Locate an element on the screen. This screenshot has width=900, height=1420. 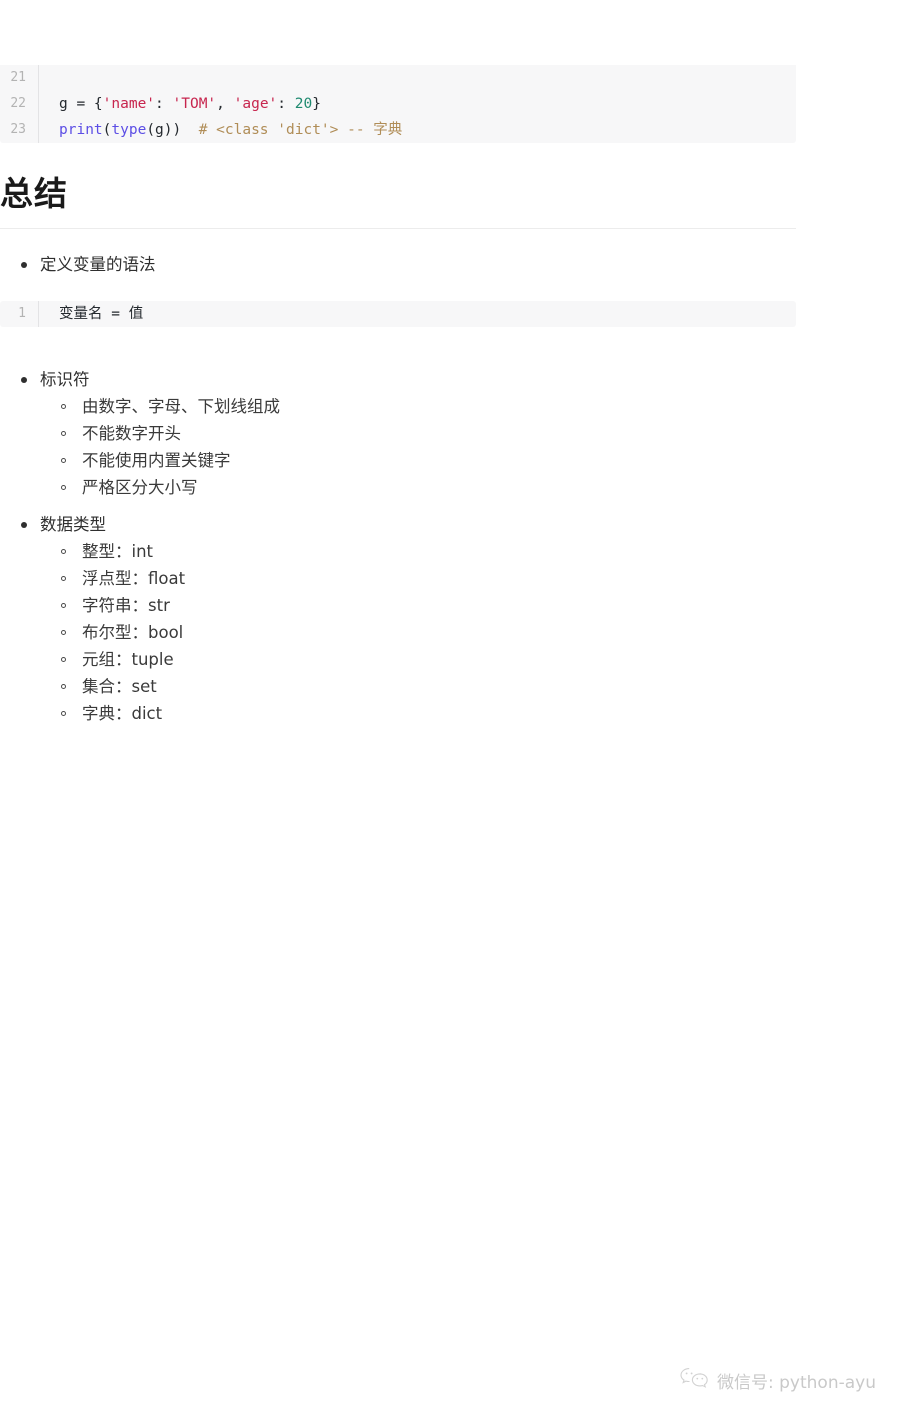
code-line-content: g = {'name': 'TOM', 'age': 20} is located at coordinates (417, 104).